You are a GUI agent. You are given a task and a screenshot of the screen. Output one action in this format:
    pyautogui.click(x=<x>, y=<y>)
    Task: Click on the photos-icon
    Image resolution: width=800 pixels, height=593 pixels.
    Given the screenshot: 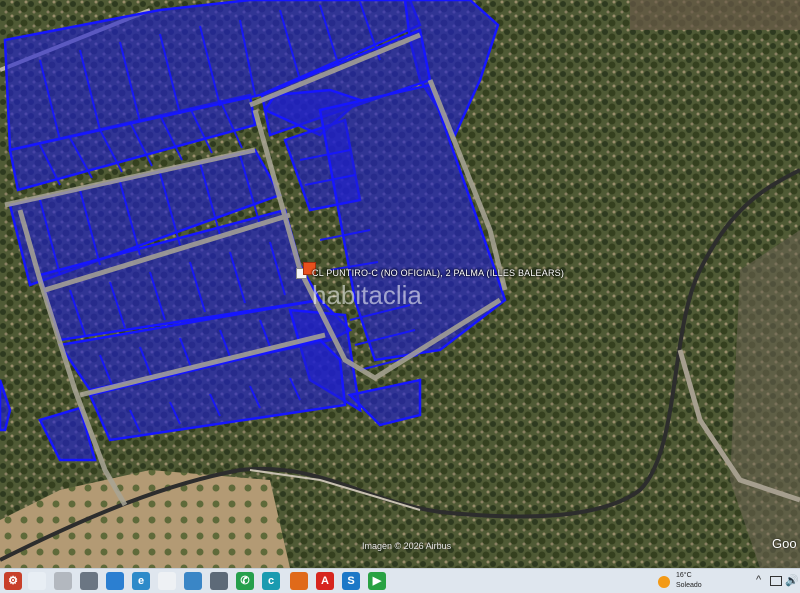 What is the action you would take?
    pyautogui.click(x=115, y=581)
    